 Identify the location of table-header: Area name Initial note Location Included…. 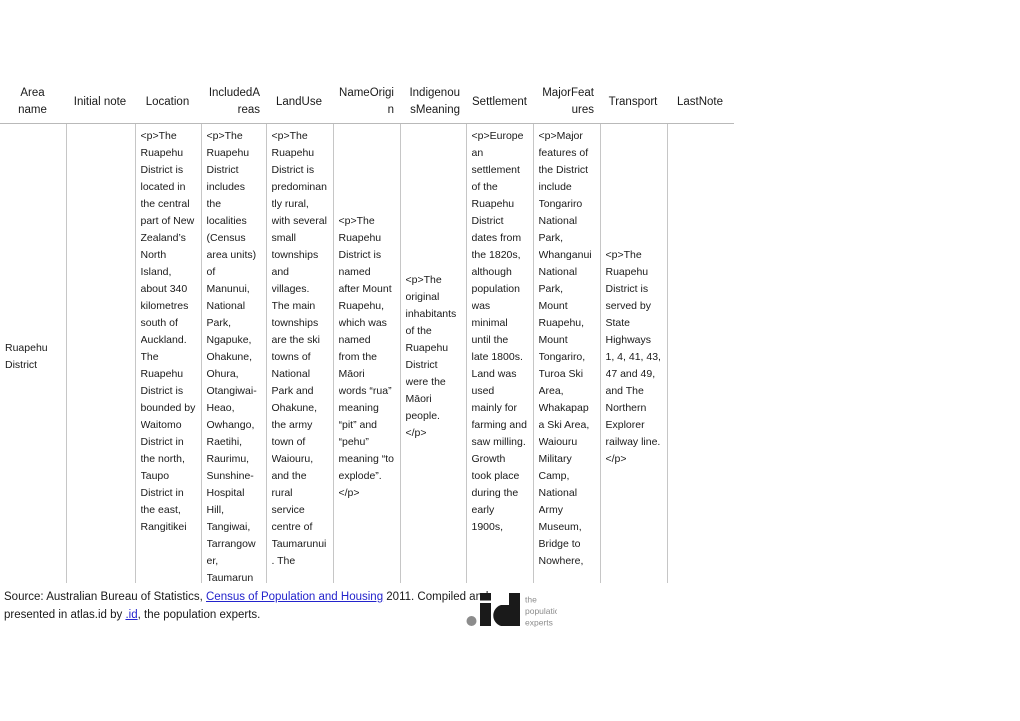
(367, 103).